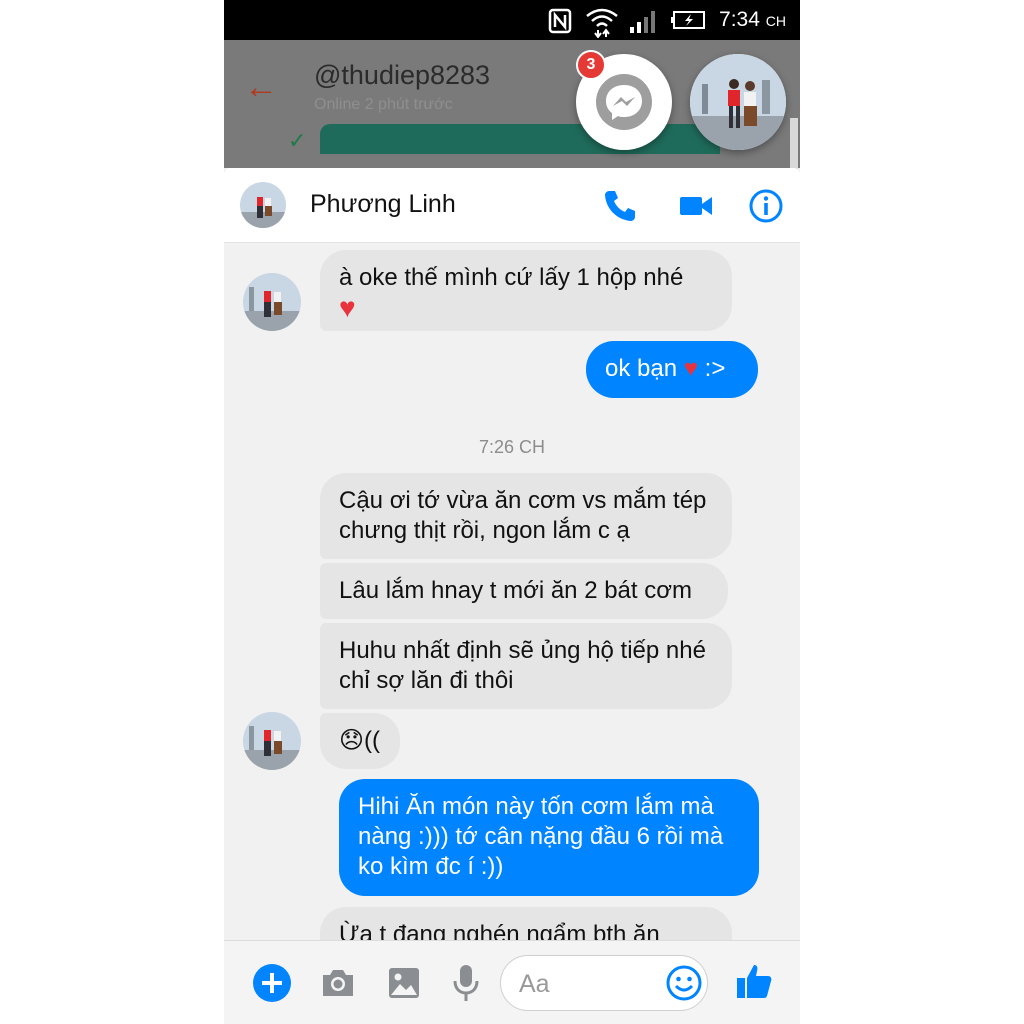 The image size is (1024, 1024). I want to click on sad-emoji: 😞, so click(352, 740).